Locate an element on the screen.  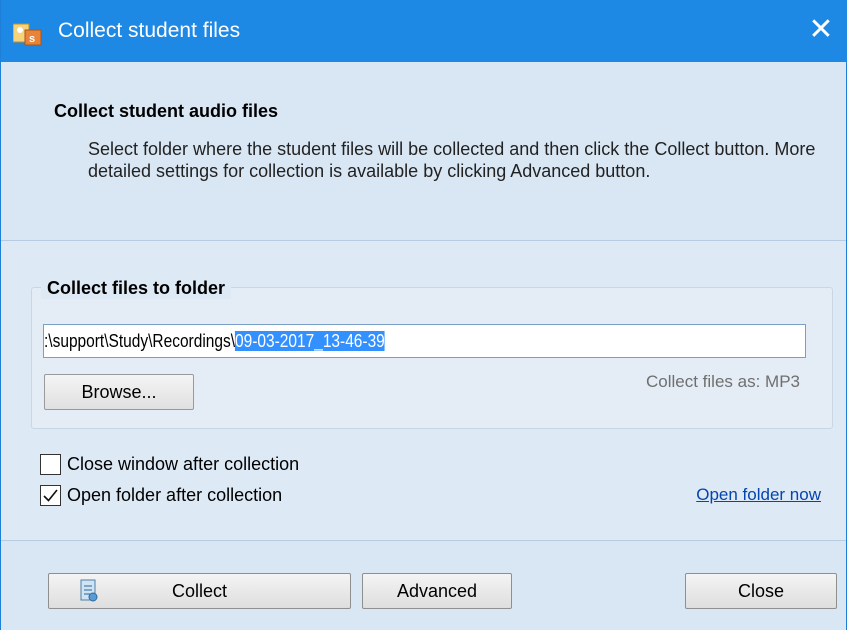
close-window-option: Close window after collection is located at coordinates (169, 464).